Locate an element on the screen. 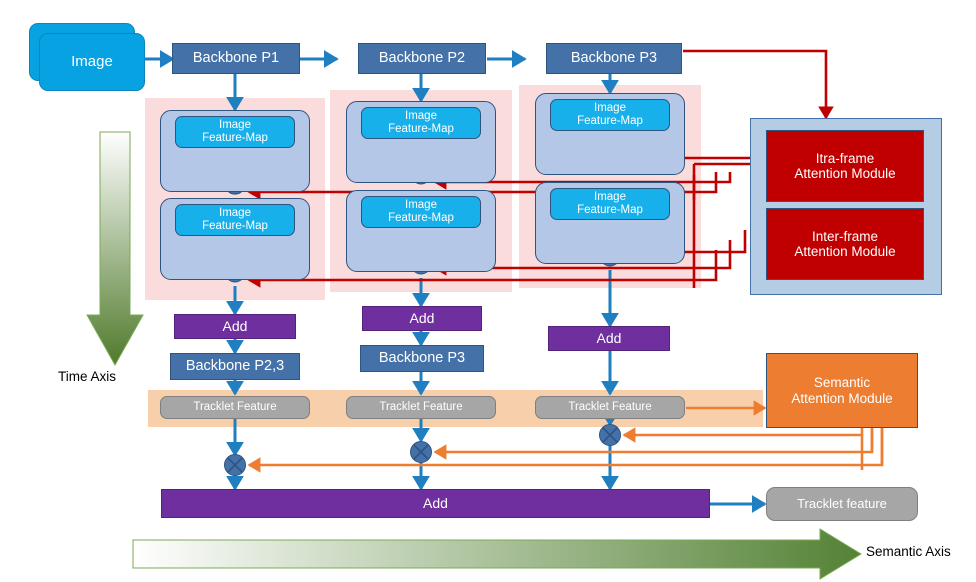 This screenshot has height=582, width=976. tracklet-feature-2: Tracklet Feature is located at coordinates (421, 407).